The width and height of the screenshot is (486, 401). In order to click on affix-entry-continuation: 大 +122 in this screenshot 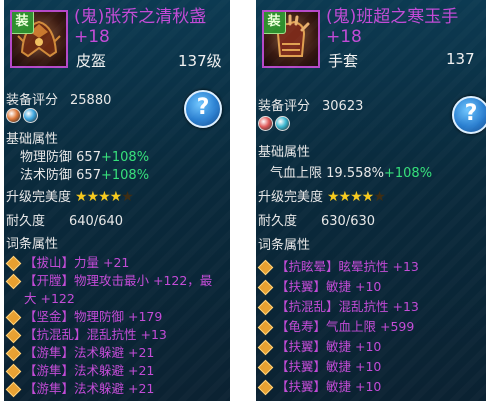, I will do `click(49, 298)`.